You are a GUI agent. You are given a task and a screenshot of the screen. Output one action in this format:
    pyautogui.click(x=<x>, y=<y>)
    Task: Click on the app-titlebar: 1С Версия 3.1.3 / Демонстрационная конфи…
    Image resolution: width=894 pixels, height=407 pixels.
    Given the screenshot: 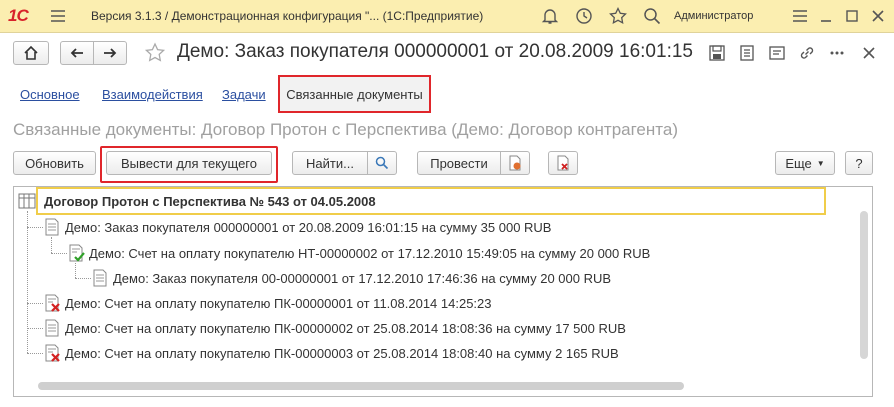 What is the action you would take?
    pyautogui.click(x=447, y=16)
    